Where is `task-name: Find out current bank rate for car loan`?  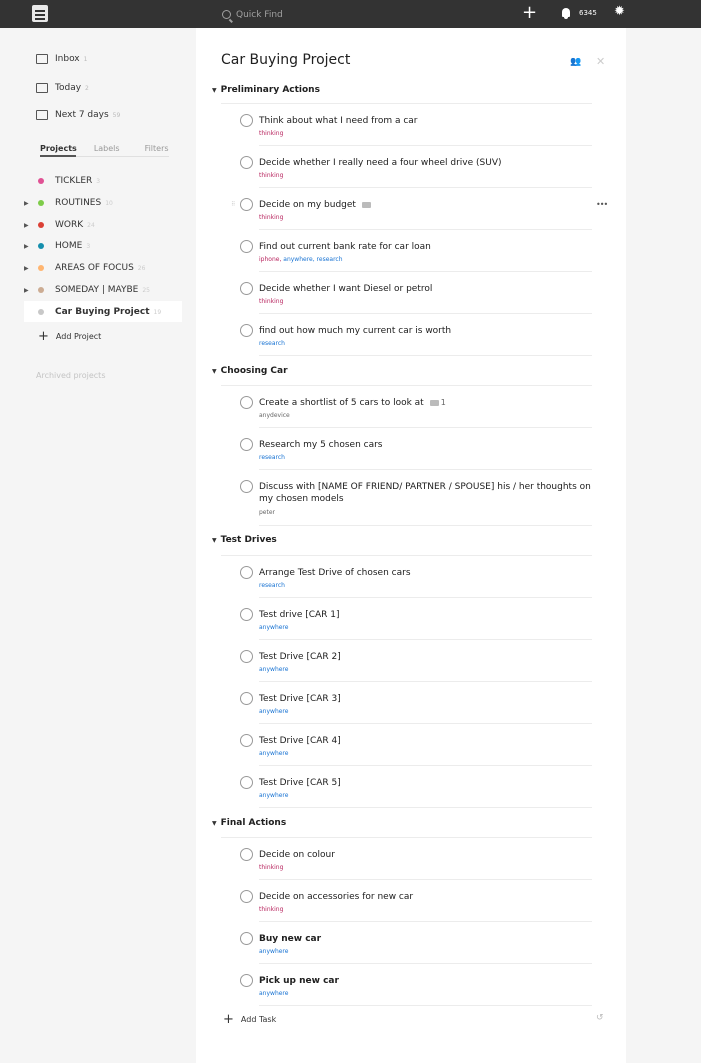 task-name: Find out current bank rate for car loan is located at coordinates (426, 247).